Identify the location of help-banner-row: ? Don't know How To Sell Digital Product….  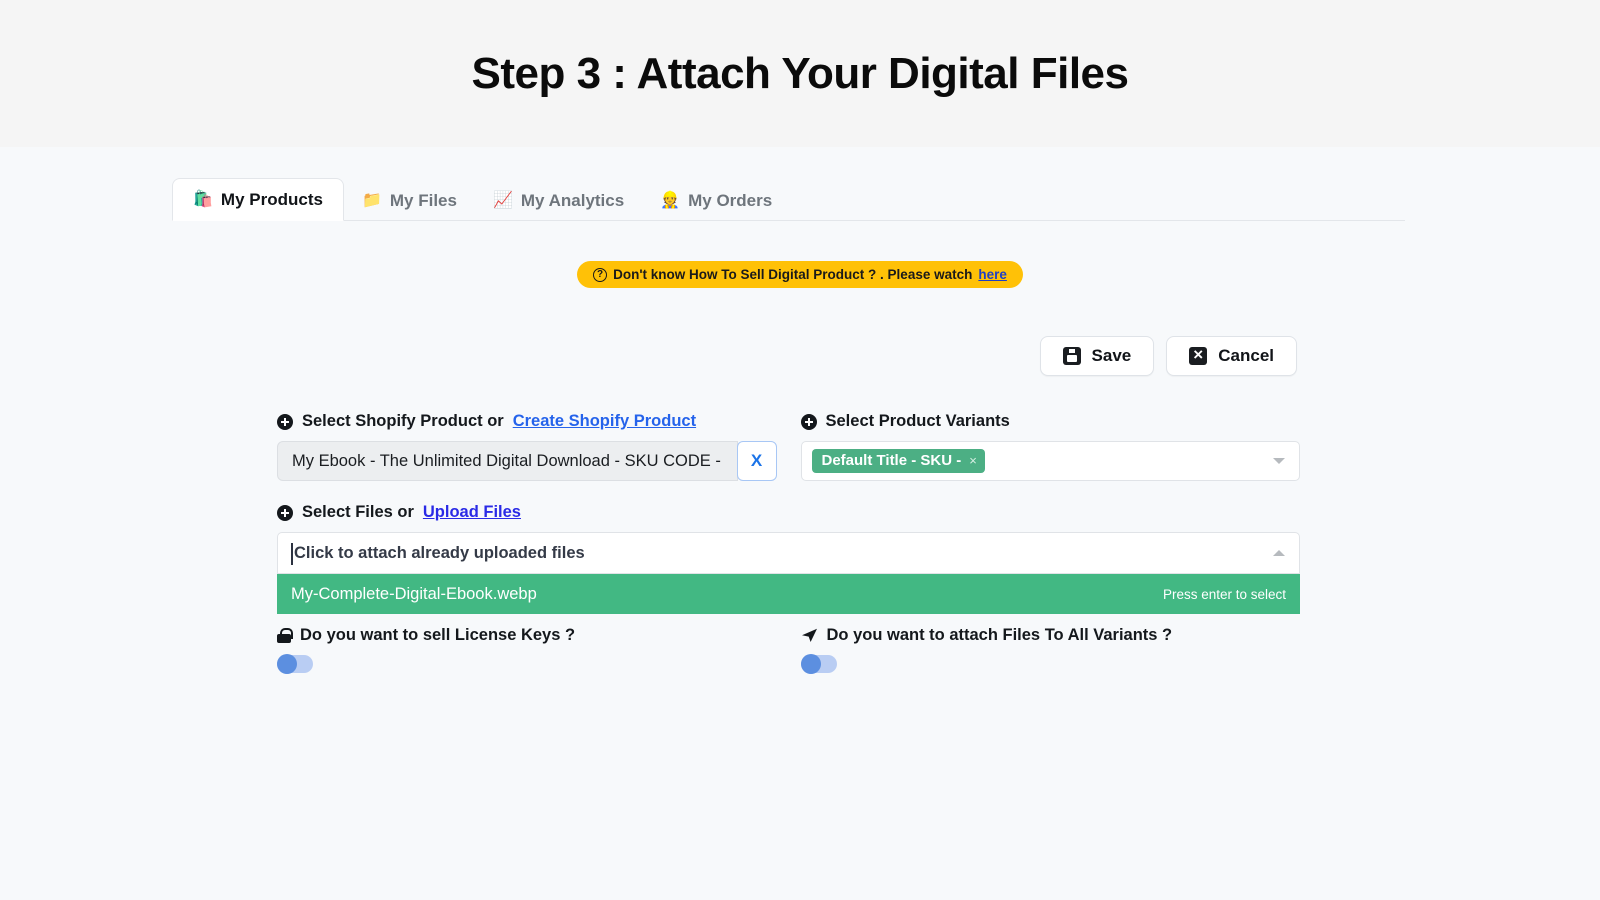
(800, 274).